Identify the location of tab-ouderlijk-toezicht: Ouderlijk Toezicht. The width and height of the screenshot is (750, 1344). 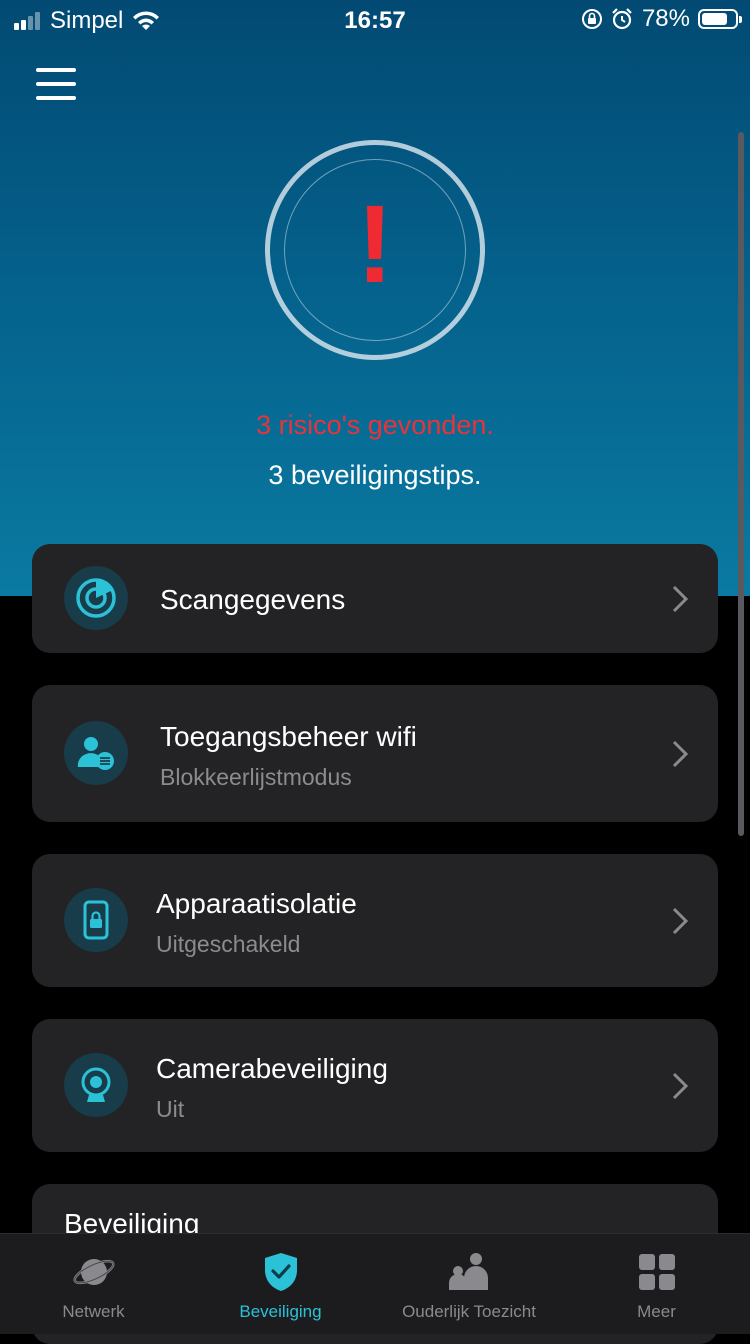
(469, 1284).